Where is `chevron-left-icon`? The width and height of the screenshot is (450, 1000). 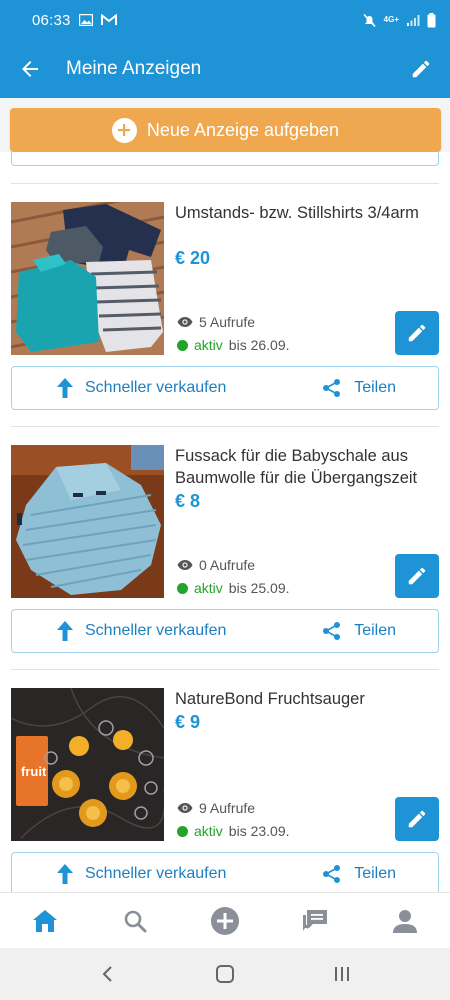
chevron-left-icon is located at coordinates (107, 974).